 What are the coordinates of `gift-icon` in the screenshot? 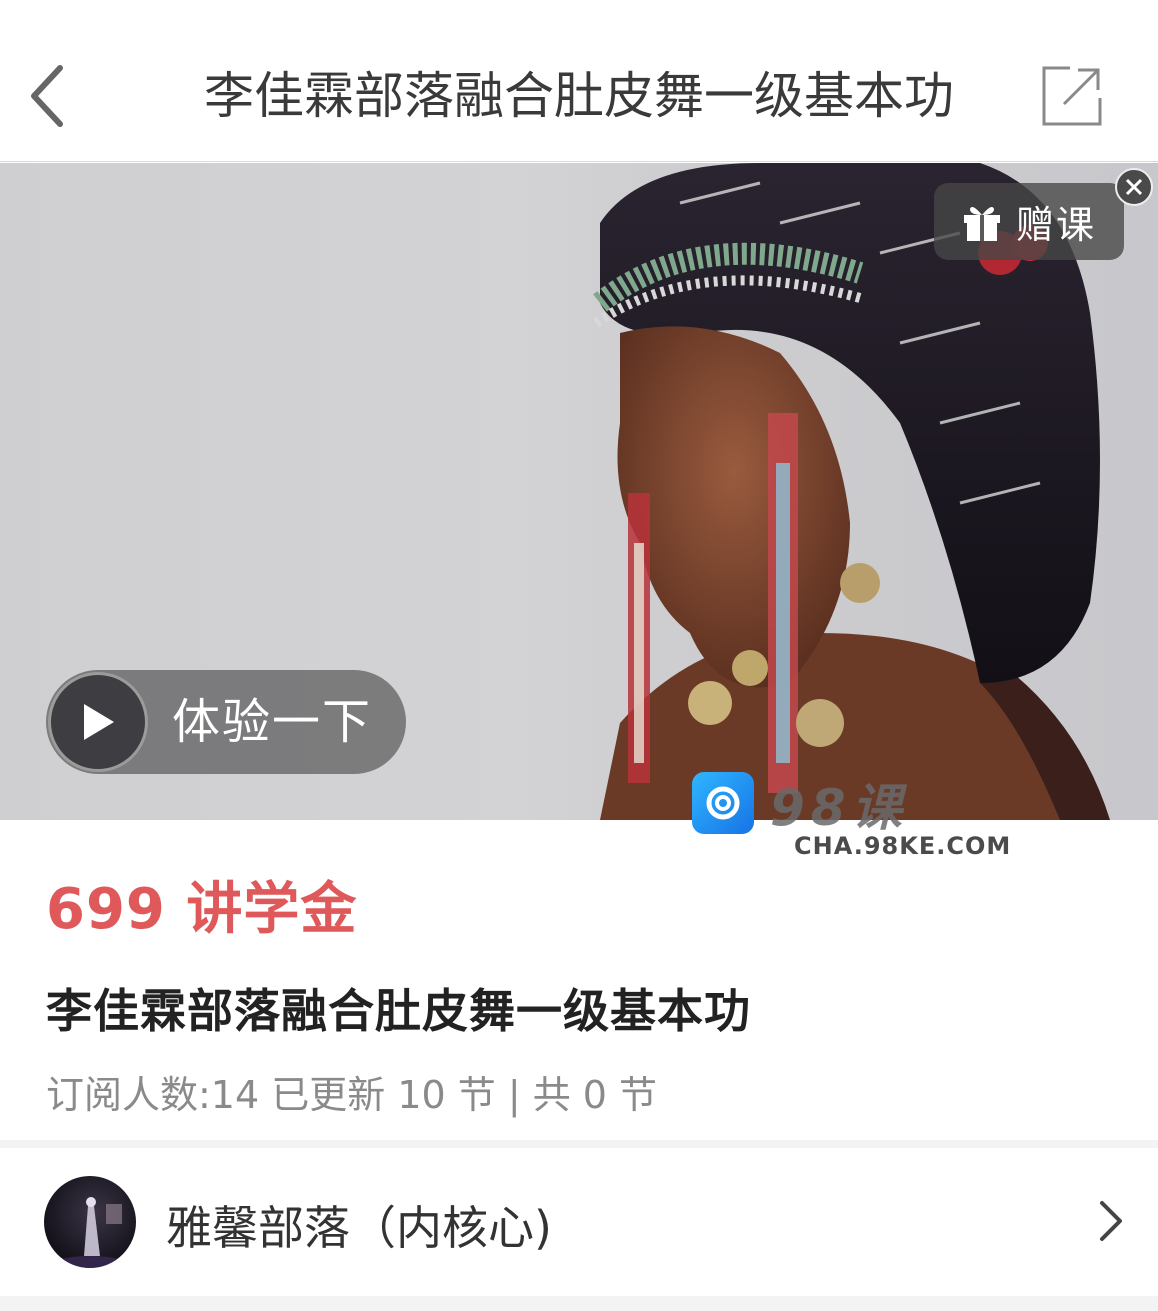 It's located at (982, 223).